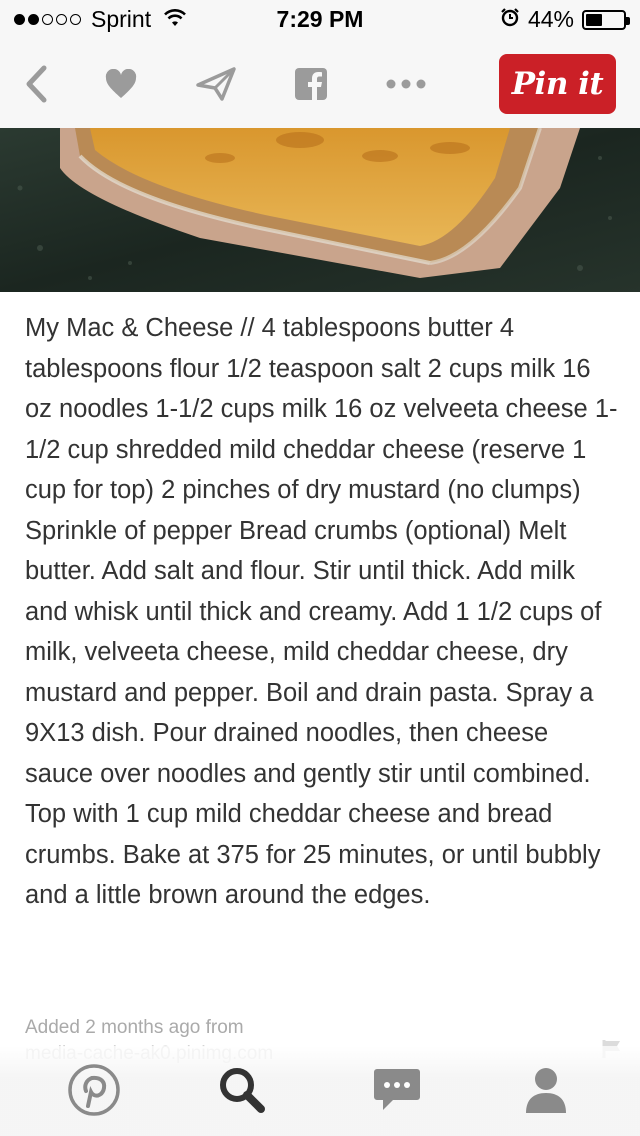 Image resolution: width=640 pixels, height=1136 pixels. What do you see at coordinates (320, 20) in the screenshot?
I see `status-bar: Sprint 7:29 PM 44%` at bounding box center [320, 20].